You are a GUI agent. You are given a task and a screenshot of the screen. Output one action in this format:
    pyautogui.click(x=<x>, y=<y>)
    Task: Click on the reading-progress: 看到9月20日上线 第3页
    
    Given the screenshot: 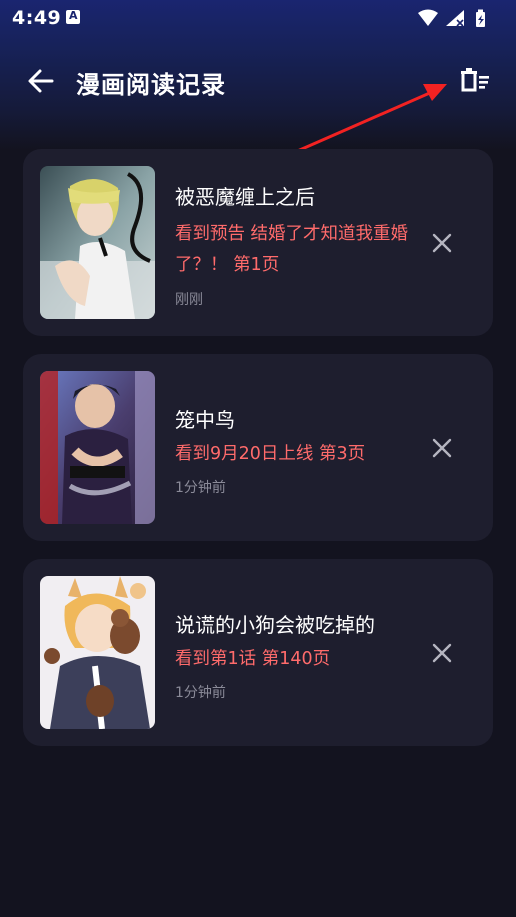 What is the action you would take?
    pyautogui.click(x=270, y=454)
    